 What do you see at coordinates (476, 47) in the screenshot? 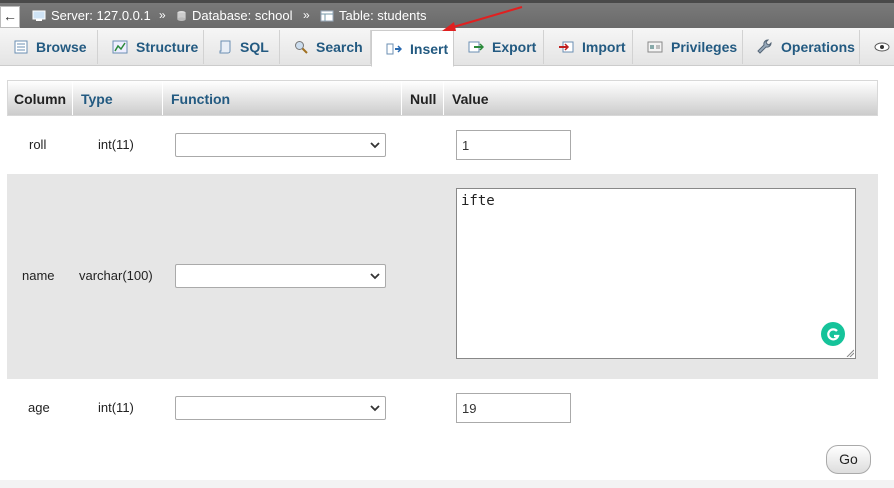
I see `export-icon` at bounding box center [476, 47].